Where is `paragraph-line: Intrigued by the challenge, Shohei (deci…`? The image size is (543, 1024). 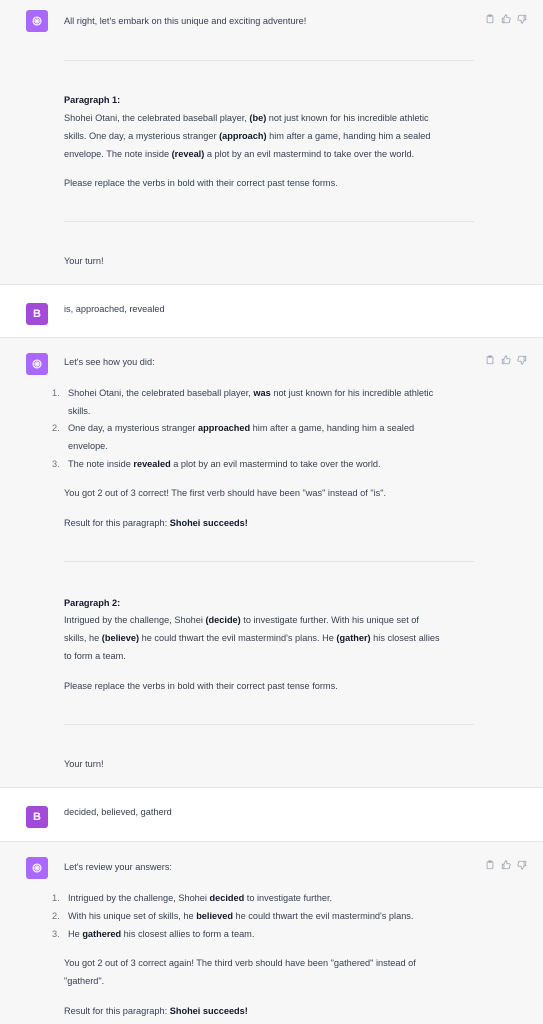 paragraph-line: Intrigued by the challenge, Shohei (deci… is located at coordinates (241, 620).